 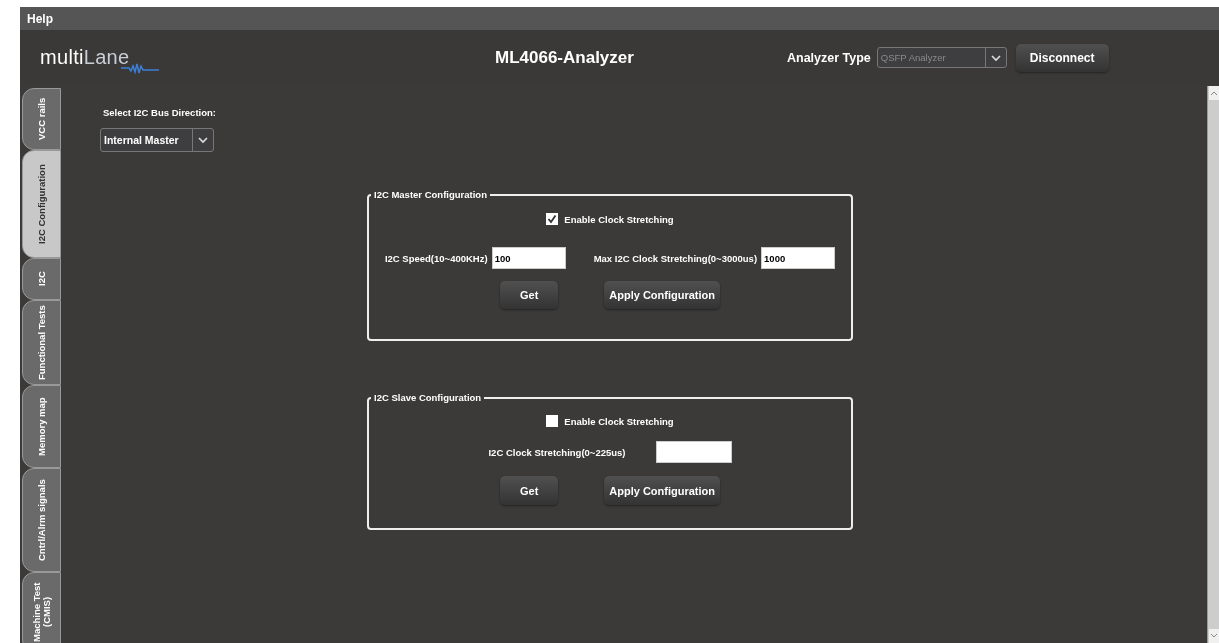 What do you see at coordinates (798, 258) in the screenshot?
I see `input-field: 1000` at bounding box center [798, 258].